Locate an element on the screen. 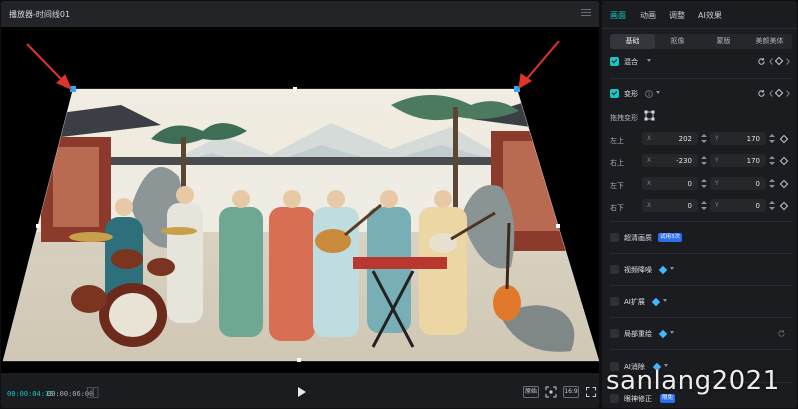  transform-checkbox is located at coordinates (614, 93).